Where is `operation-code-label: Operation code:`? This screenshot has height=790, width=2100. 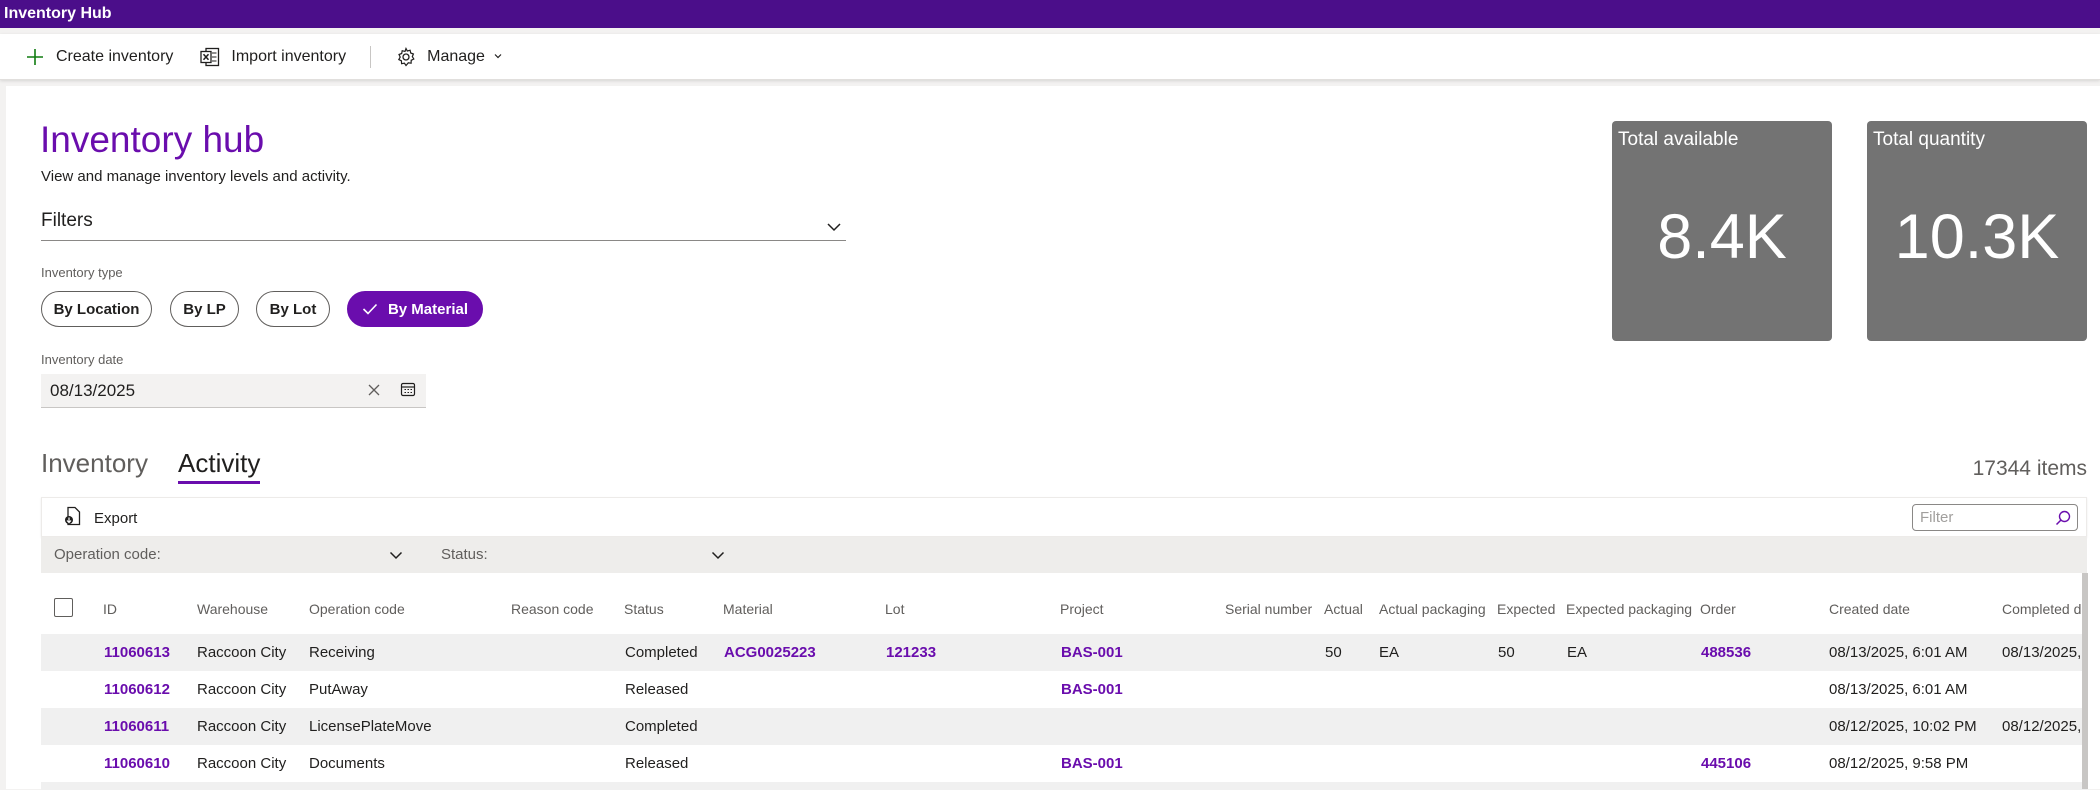 operation-code-label: Operation code: is located at coordinates (107, 554).